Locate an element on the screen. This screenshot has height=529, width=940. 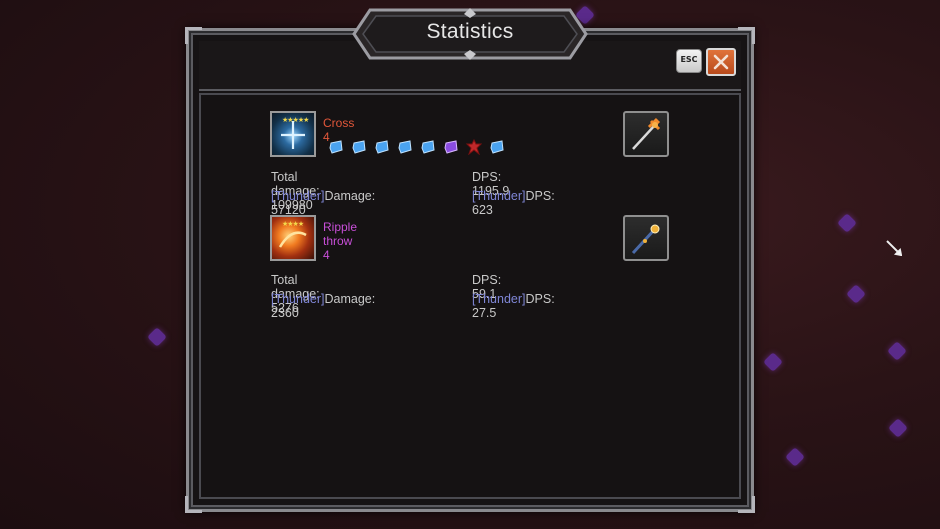
page-title: Statistics is located at coordinates (470, 31).